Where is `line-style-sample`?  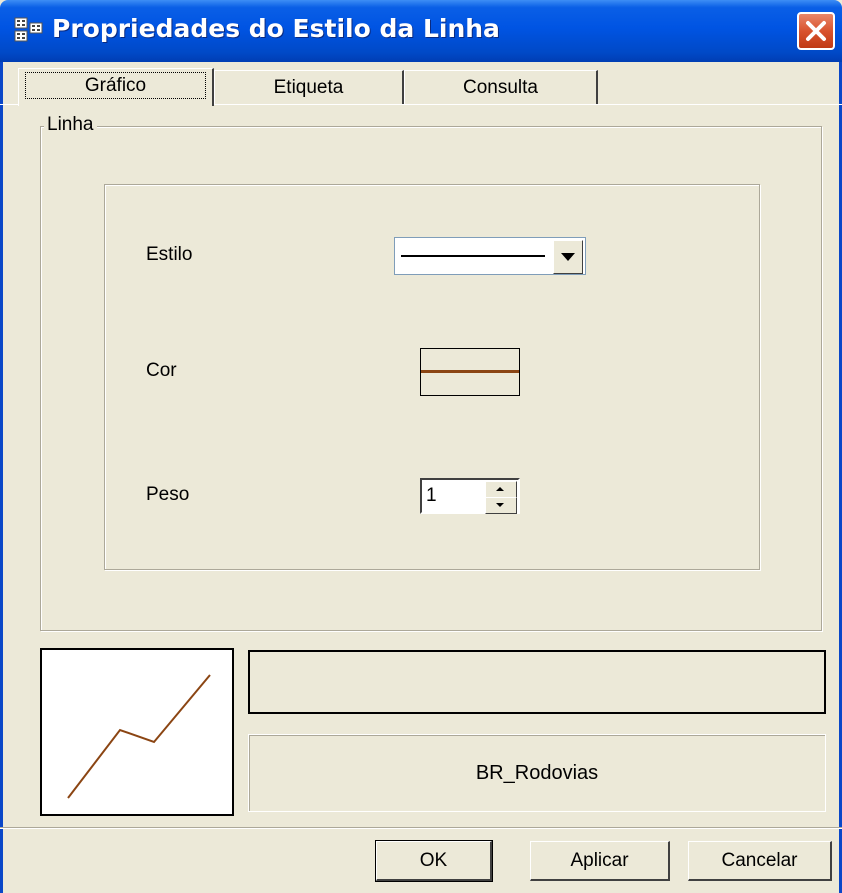 line-style-sample is located at coordinates (473, 256).